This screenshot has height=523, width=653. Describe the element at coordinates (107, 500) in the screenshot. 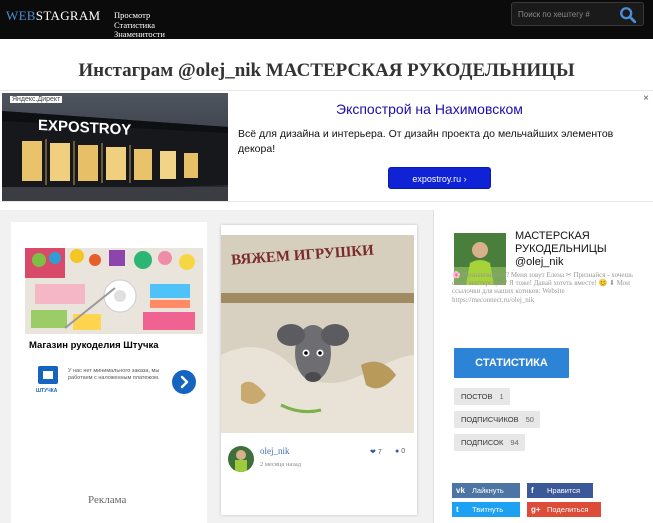

I see `ad-label: Реклама` at that location.